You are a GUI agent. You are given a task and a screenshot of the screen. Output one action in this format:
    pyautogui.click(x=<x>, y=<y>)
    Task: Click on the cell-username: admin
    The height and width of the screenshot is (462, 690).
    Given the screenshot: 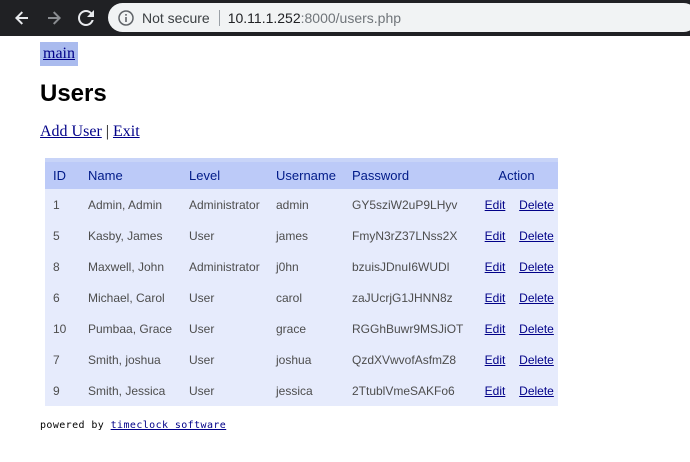 What is the action you would take?
    pyautogui.click(x=306, y=204)
    